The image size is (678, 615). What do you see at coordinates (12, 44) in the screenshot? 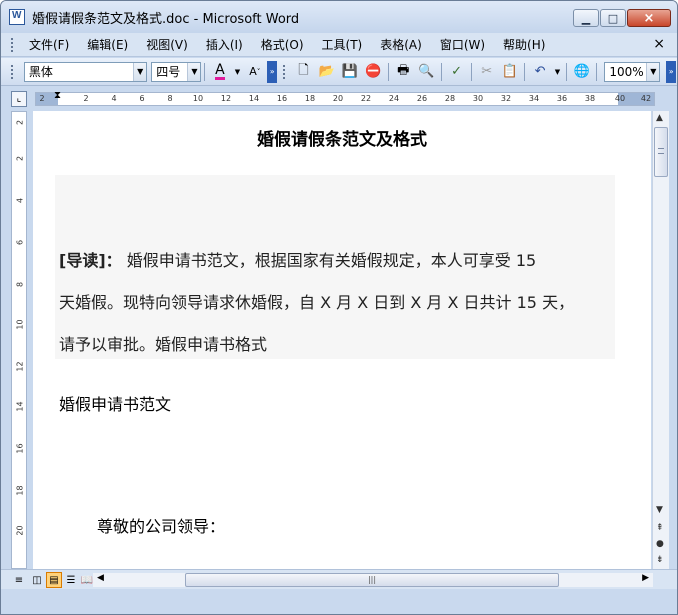
I see `menu-grip-handle` at bounding box center [12, 44].